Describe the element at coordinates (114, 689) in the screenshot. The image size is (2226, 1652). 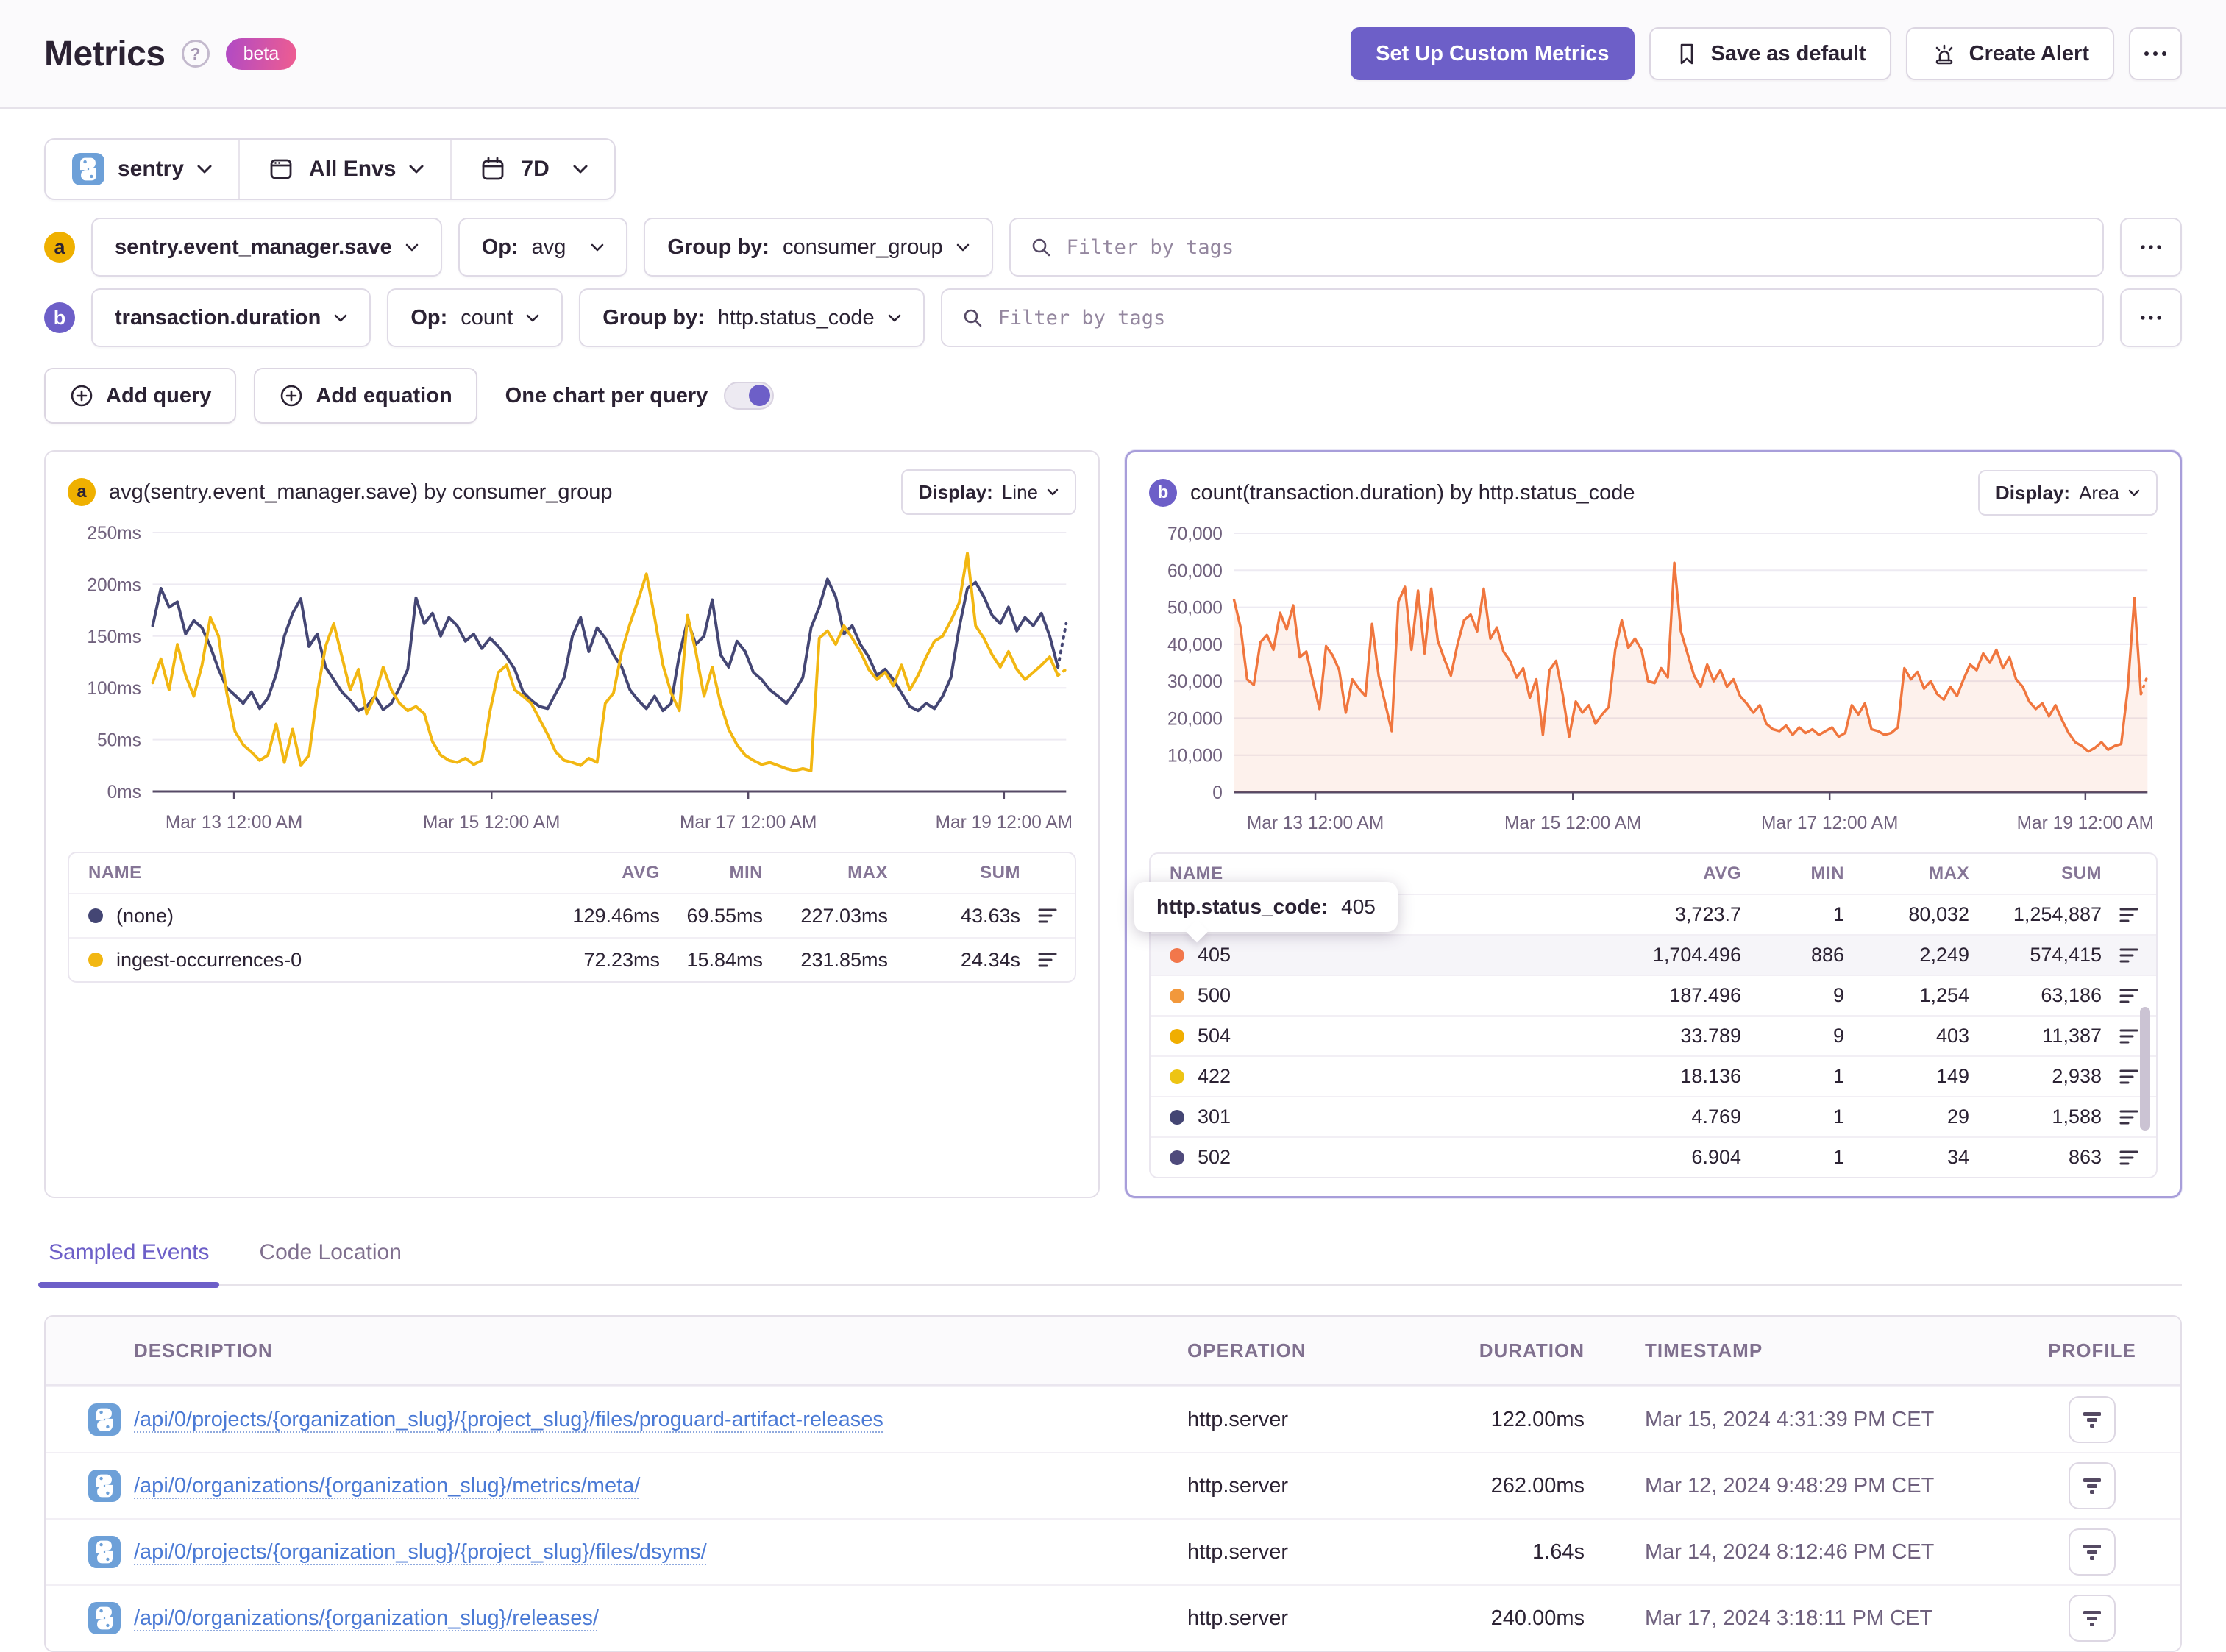
I see `svg-text: 100ms` at that location.